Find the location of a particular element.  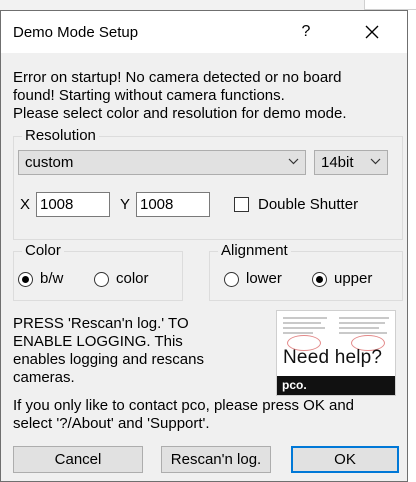

alignment-group: Alignment lower upper is located at coordinates (306, 271).